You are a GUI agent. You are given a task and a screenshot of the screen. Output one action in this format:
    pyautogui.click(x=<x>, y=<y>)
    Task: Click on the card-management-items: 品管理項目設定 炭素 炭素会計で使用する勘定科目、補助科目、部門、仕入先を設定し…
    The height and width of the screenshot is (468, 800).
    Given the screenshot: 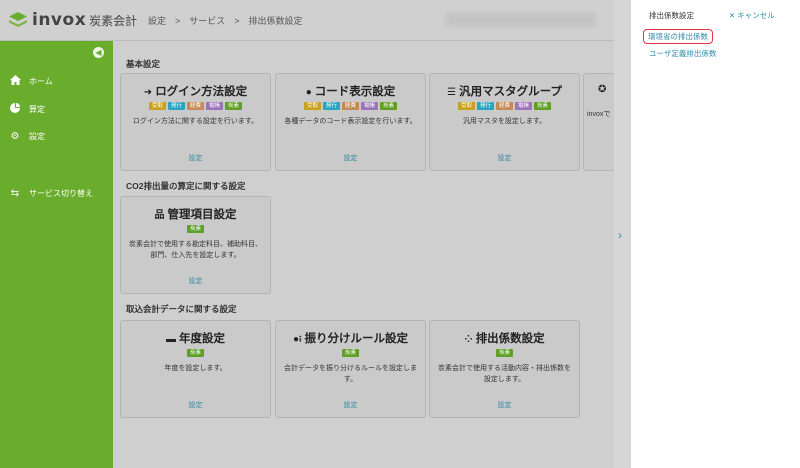 What is the action you would take?
    pyautogui.click(x=195, y=245)
    